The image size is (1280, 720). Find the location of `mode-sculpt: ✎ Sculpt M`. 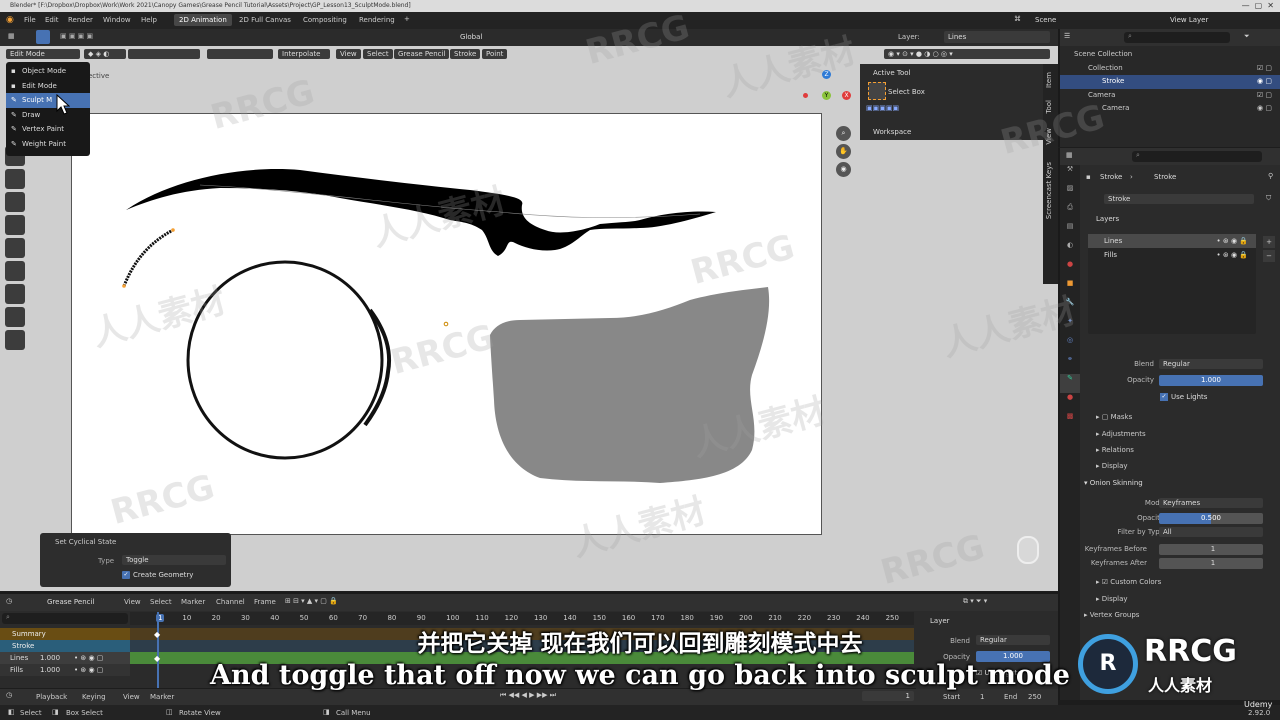

mode-sculpt: ✎ Sculpt M is located at coordinates (48, 100).